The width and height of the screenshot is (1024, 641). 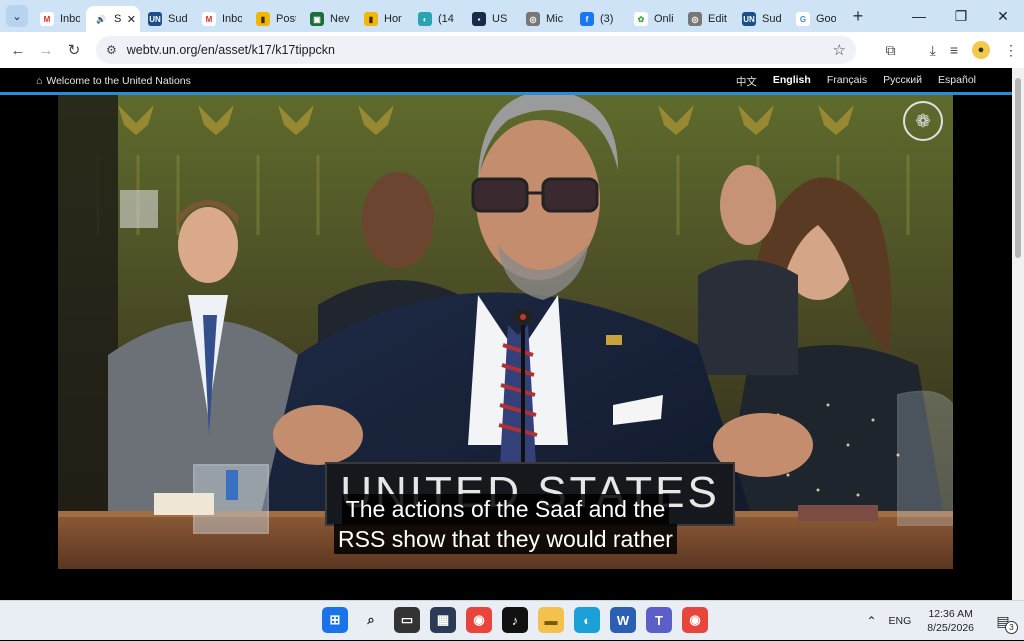 I want to click on language-link: Русский, so click(x=902, y=81).